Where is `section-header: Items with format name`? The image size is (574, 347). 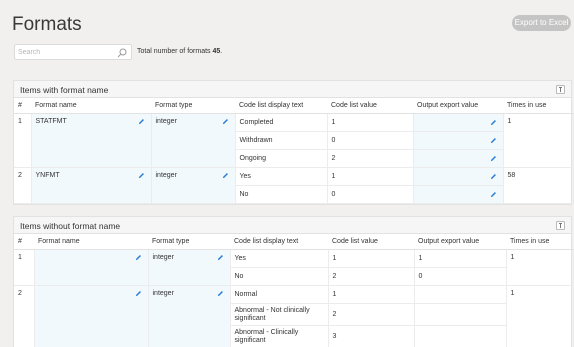
section-header: Items with format name is located at coordinates (292, 89).